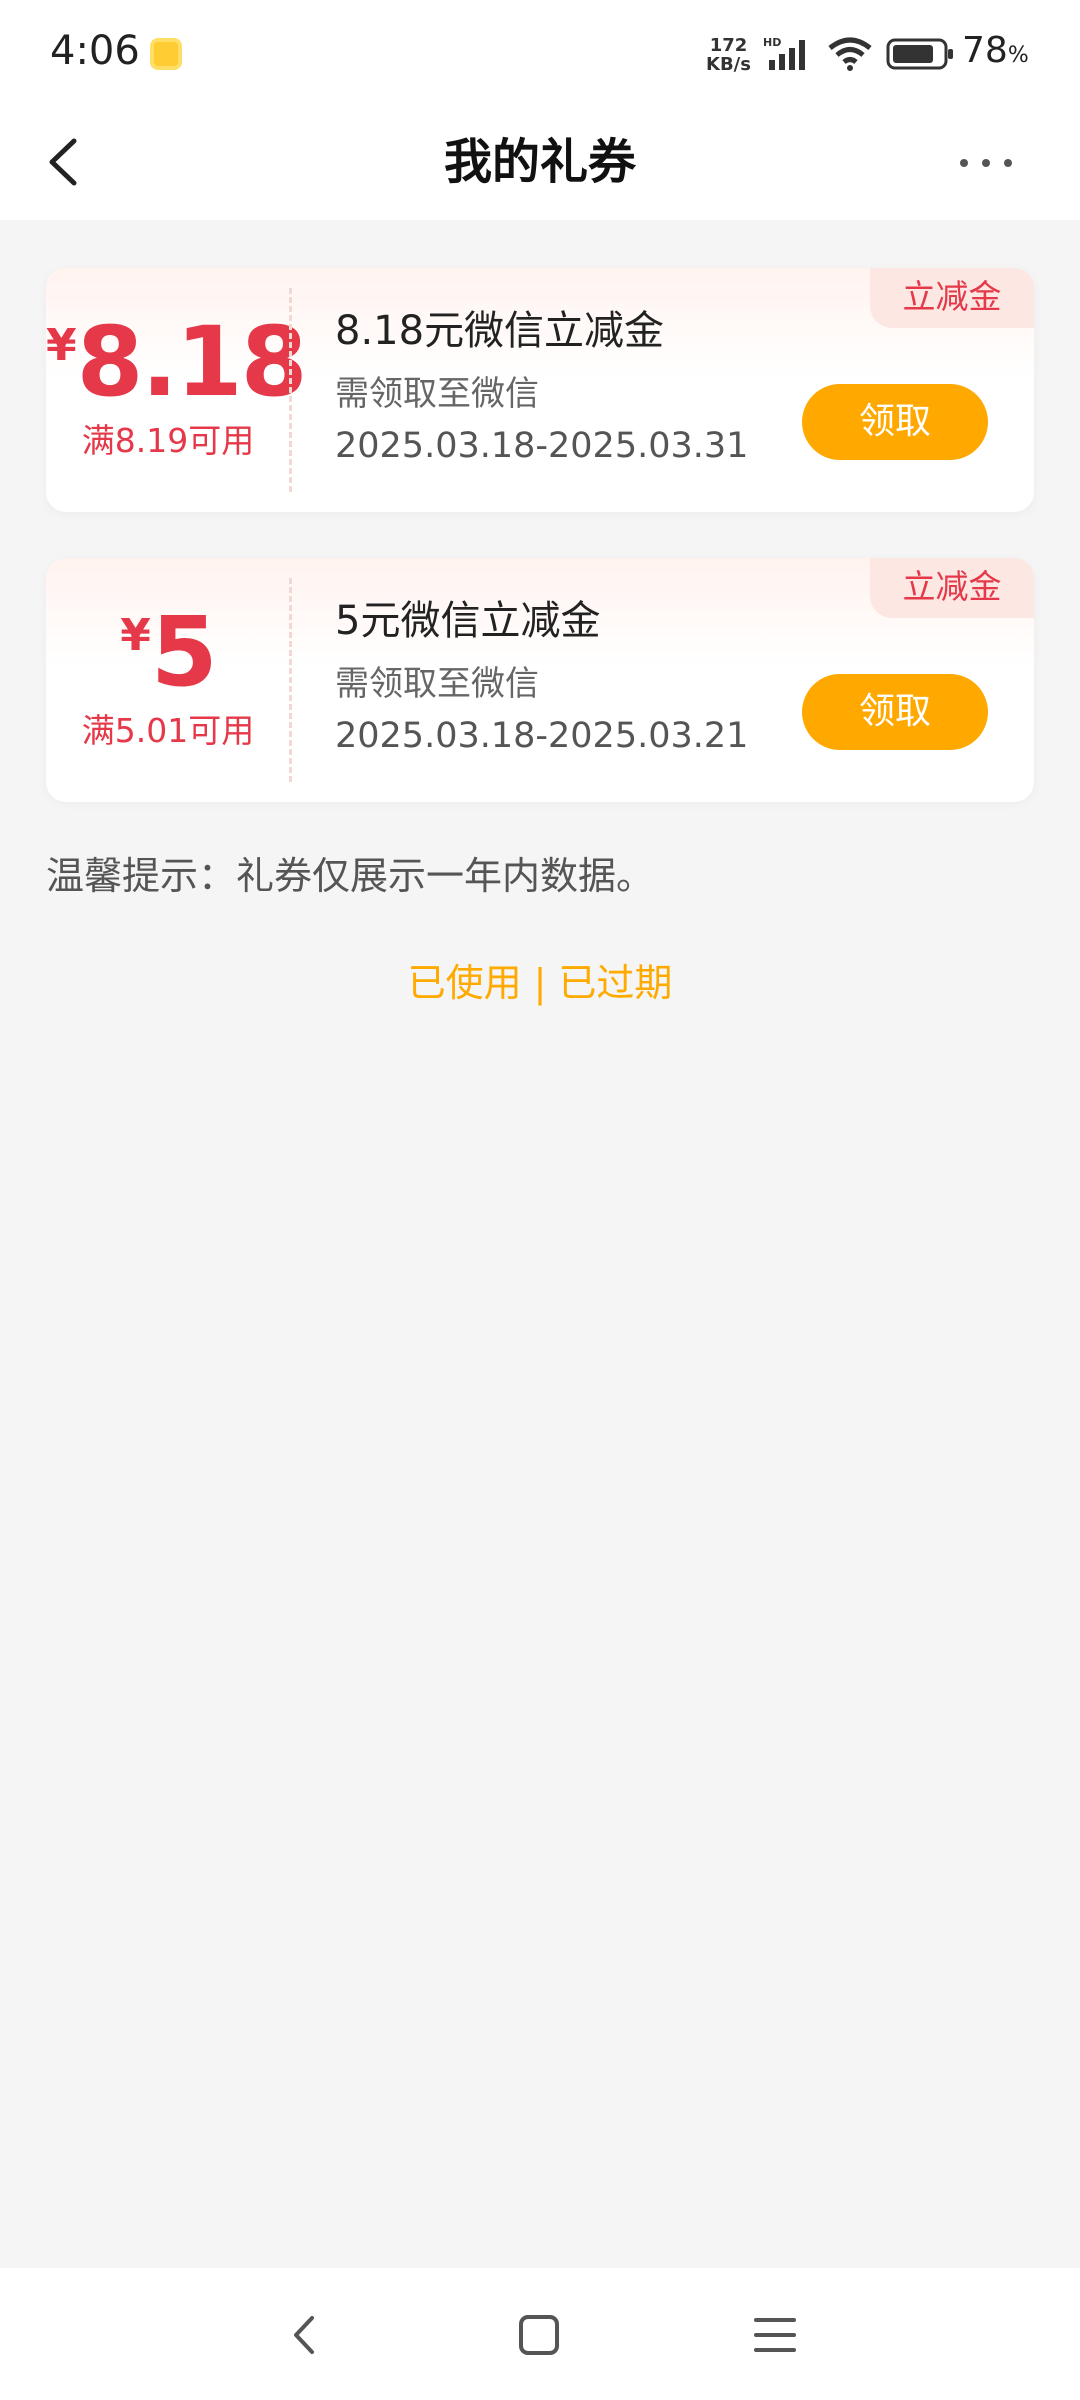 Image resolution: width=1080 pixels, height=2400 pixels. Describe the element at coordinates (850, 54) in the screenshot. I see `wifi-icon` at that location.